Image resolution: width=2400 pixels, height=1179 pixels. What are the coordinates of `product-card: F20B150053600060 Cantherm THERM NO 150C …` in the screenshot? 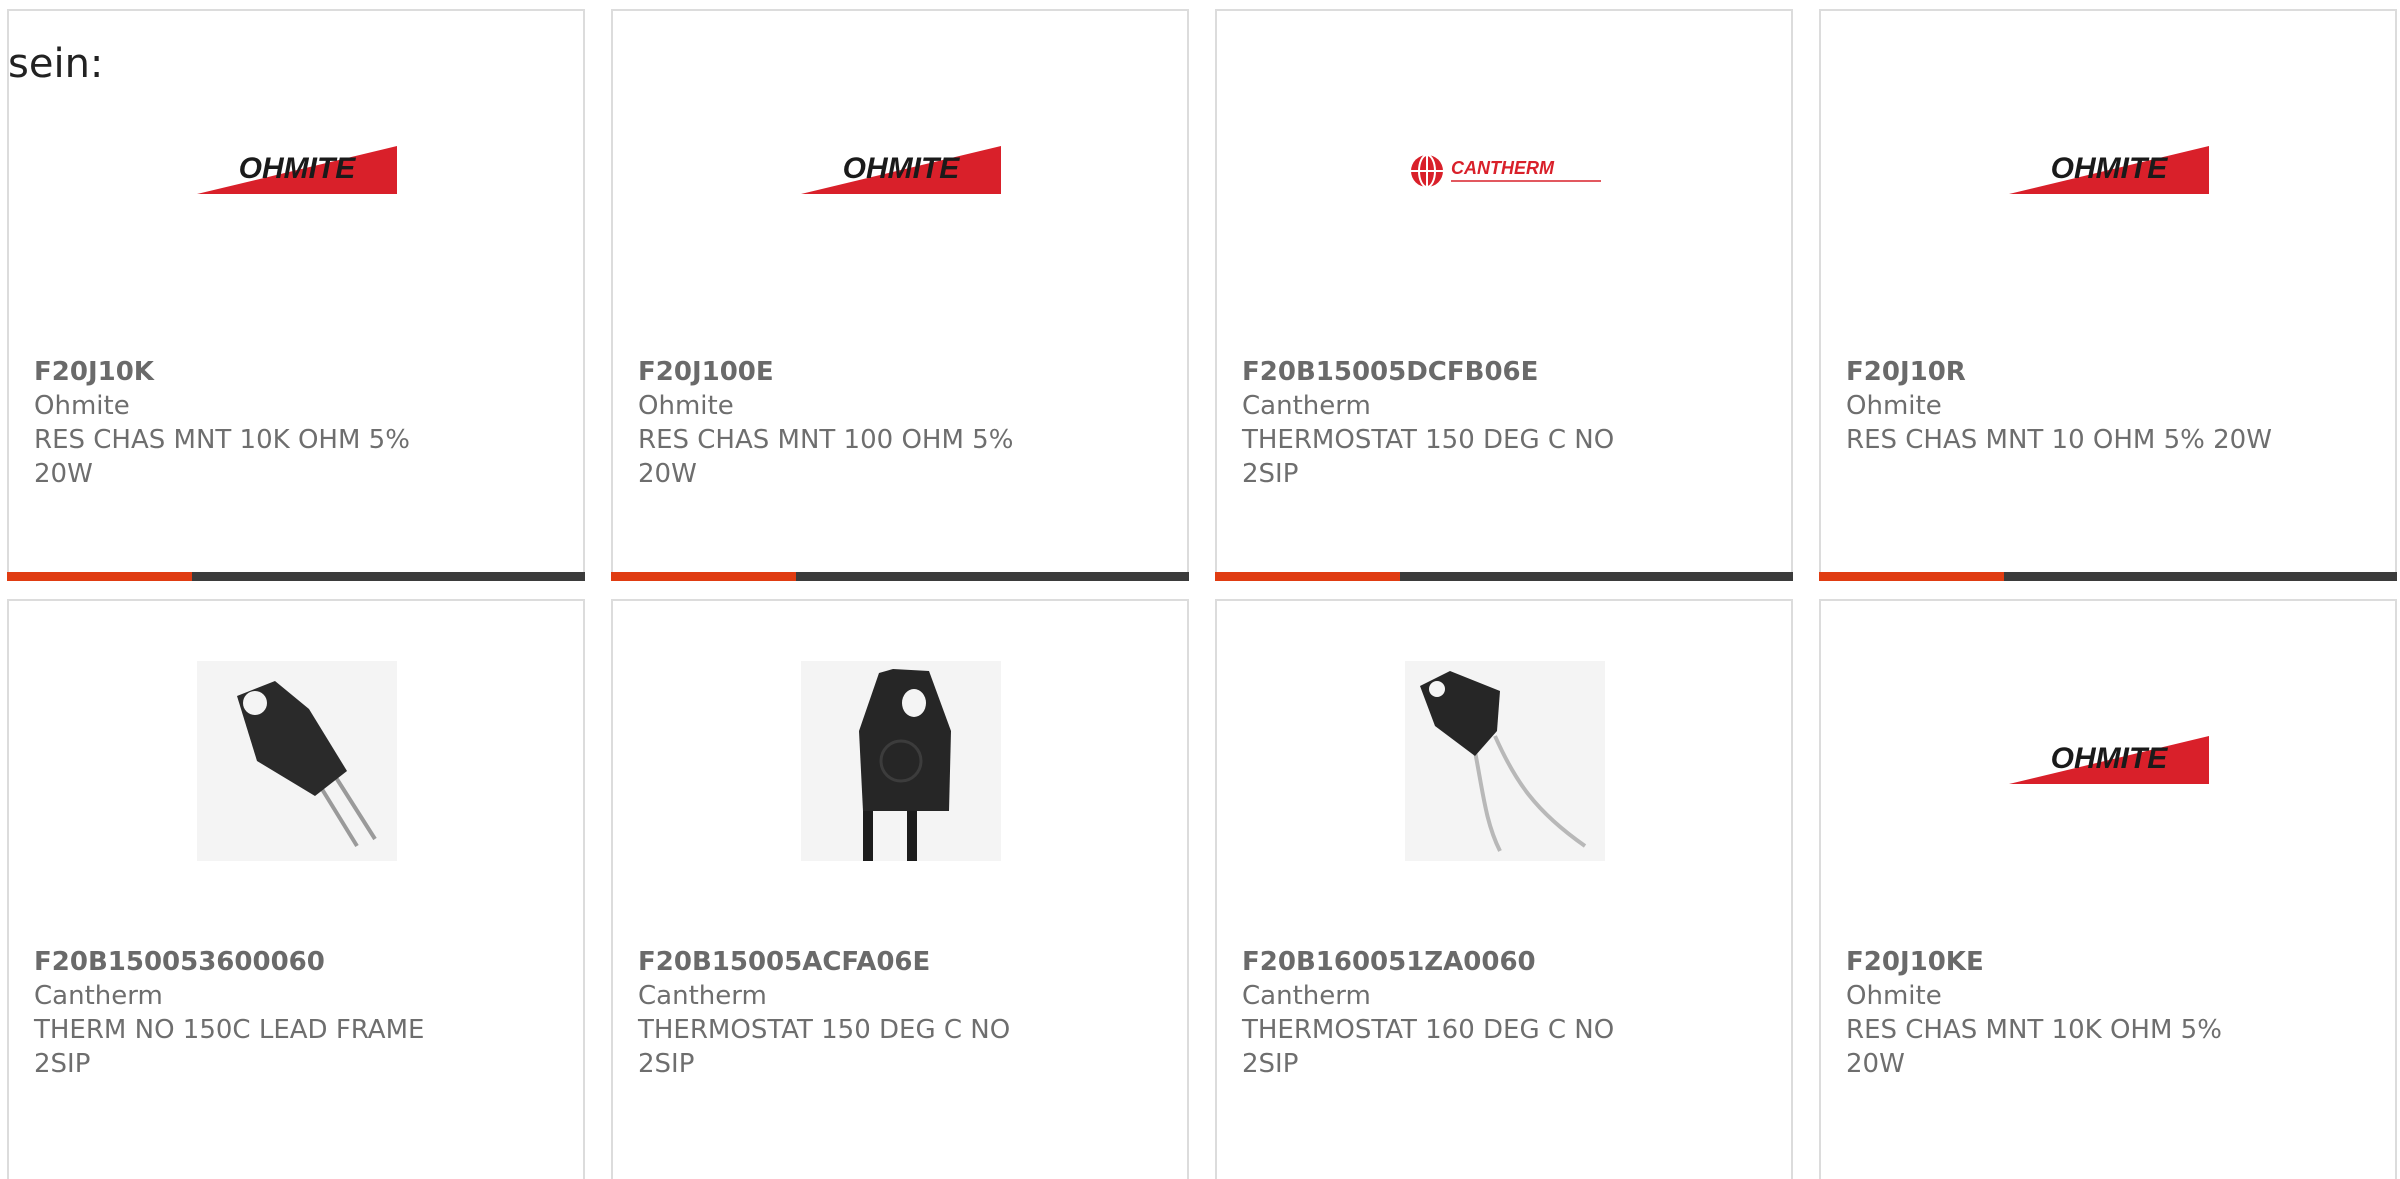 It's located at (296, 889).